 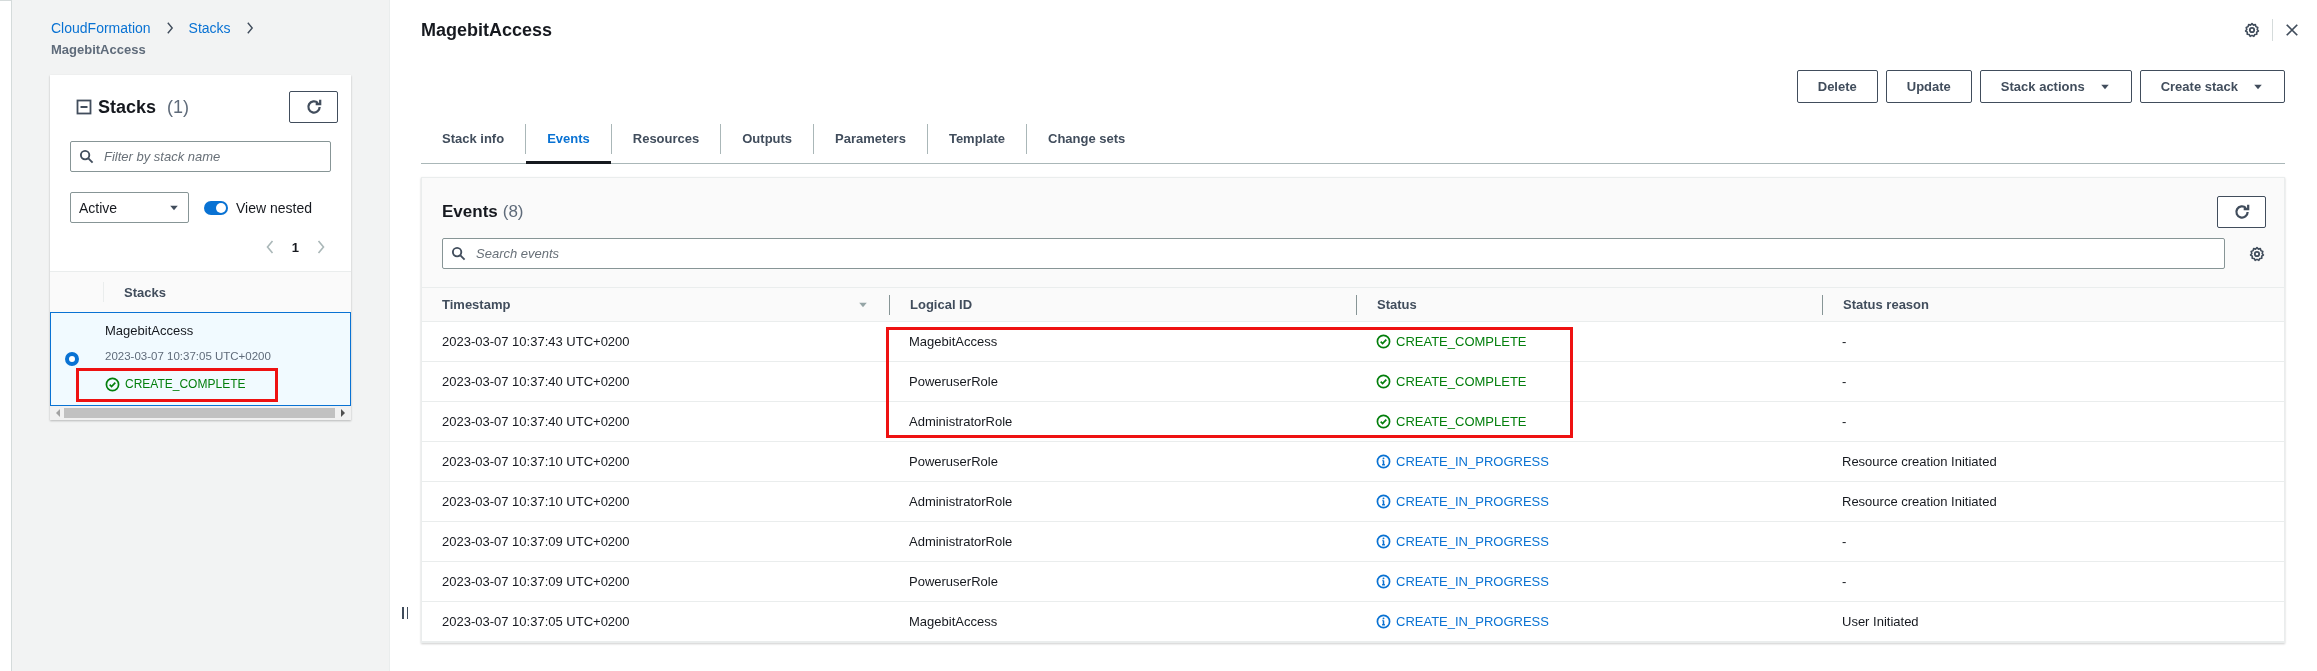 What do you see at coordinates (2053, 304) in the screenshot?
I see `column-header: Status reason` at bounding box center [2053, 304].